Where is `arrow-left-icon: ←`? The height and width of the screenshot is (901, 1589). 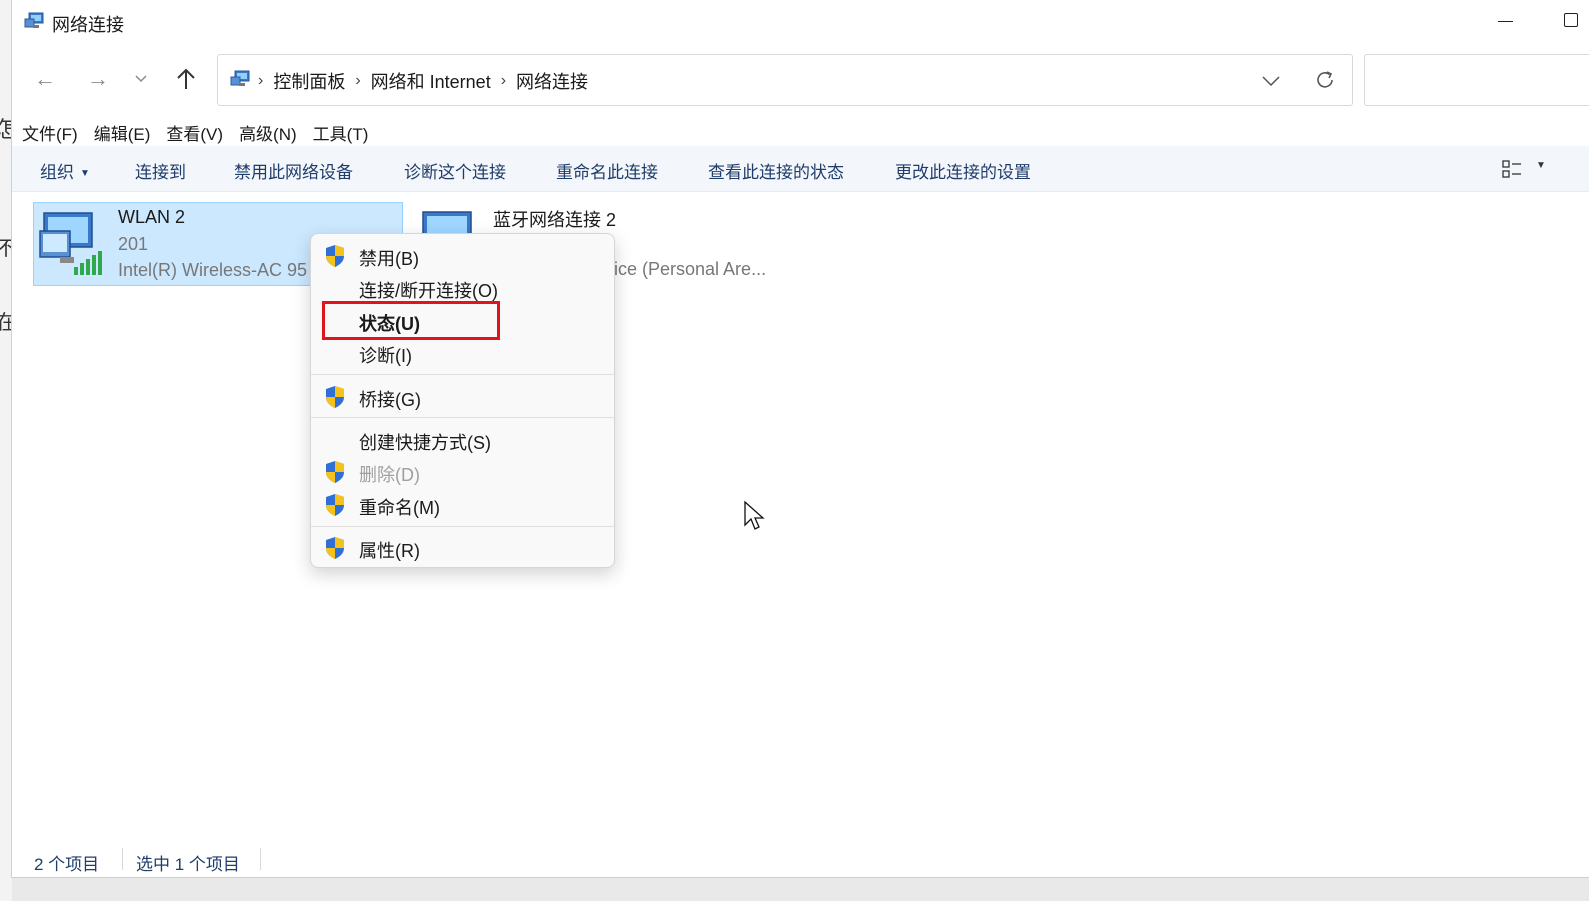 arrow-left-icon: ← is located at coordinates (45, 78).